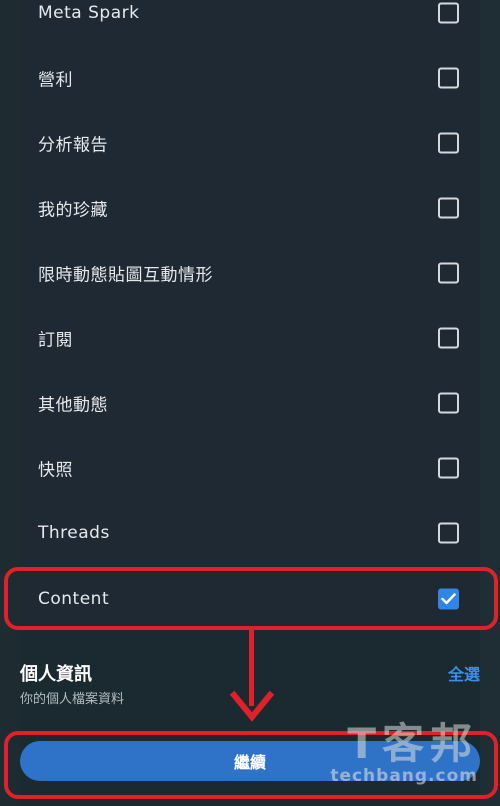  What do you see at coordinates (250, 337) in the screenshot?
I see `permission-row-subscriptions: 訂閱` at bounding box center [250, 337].